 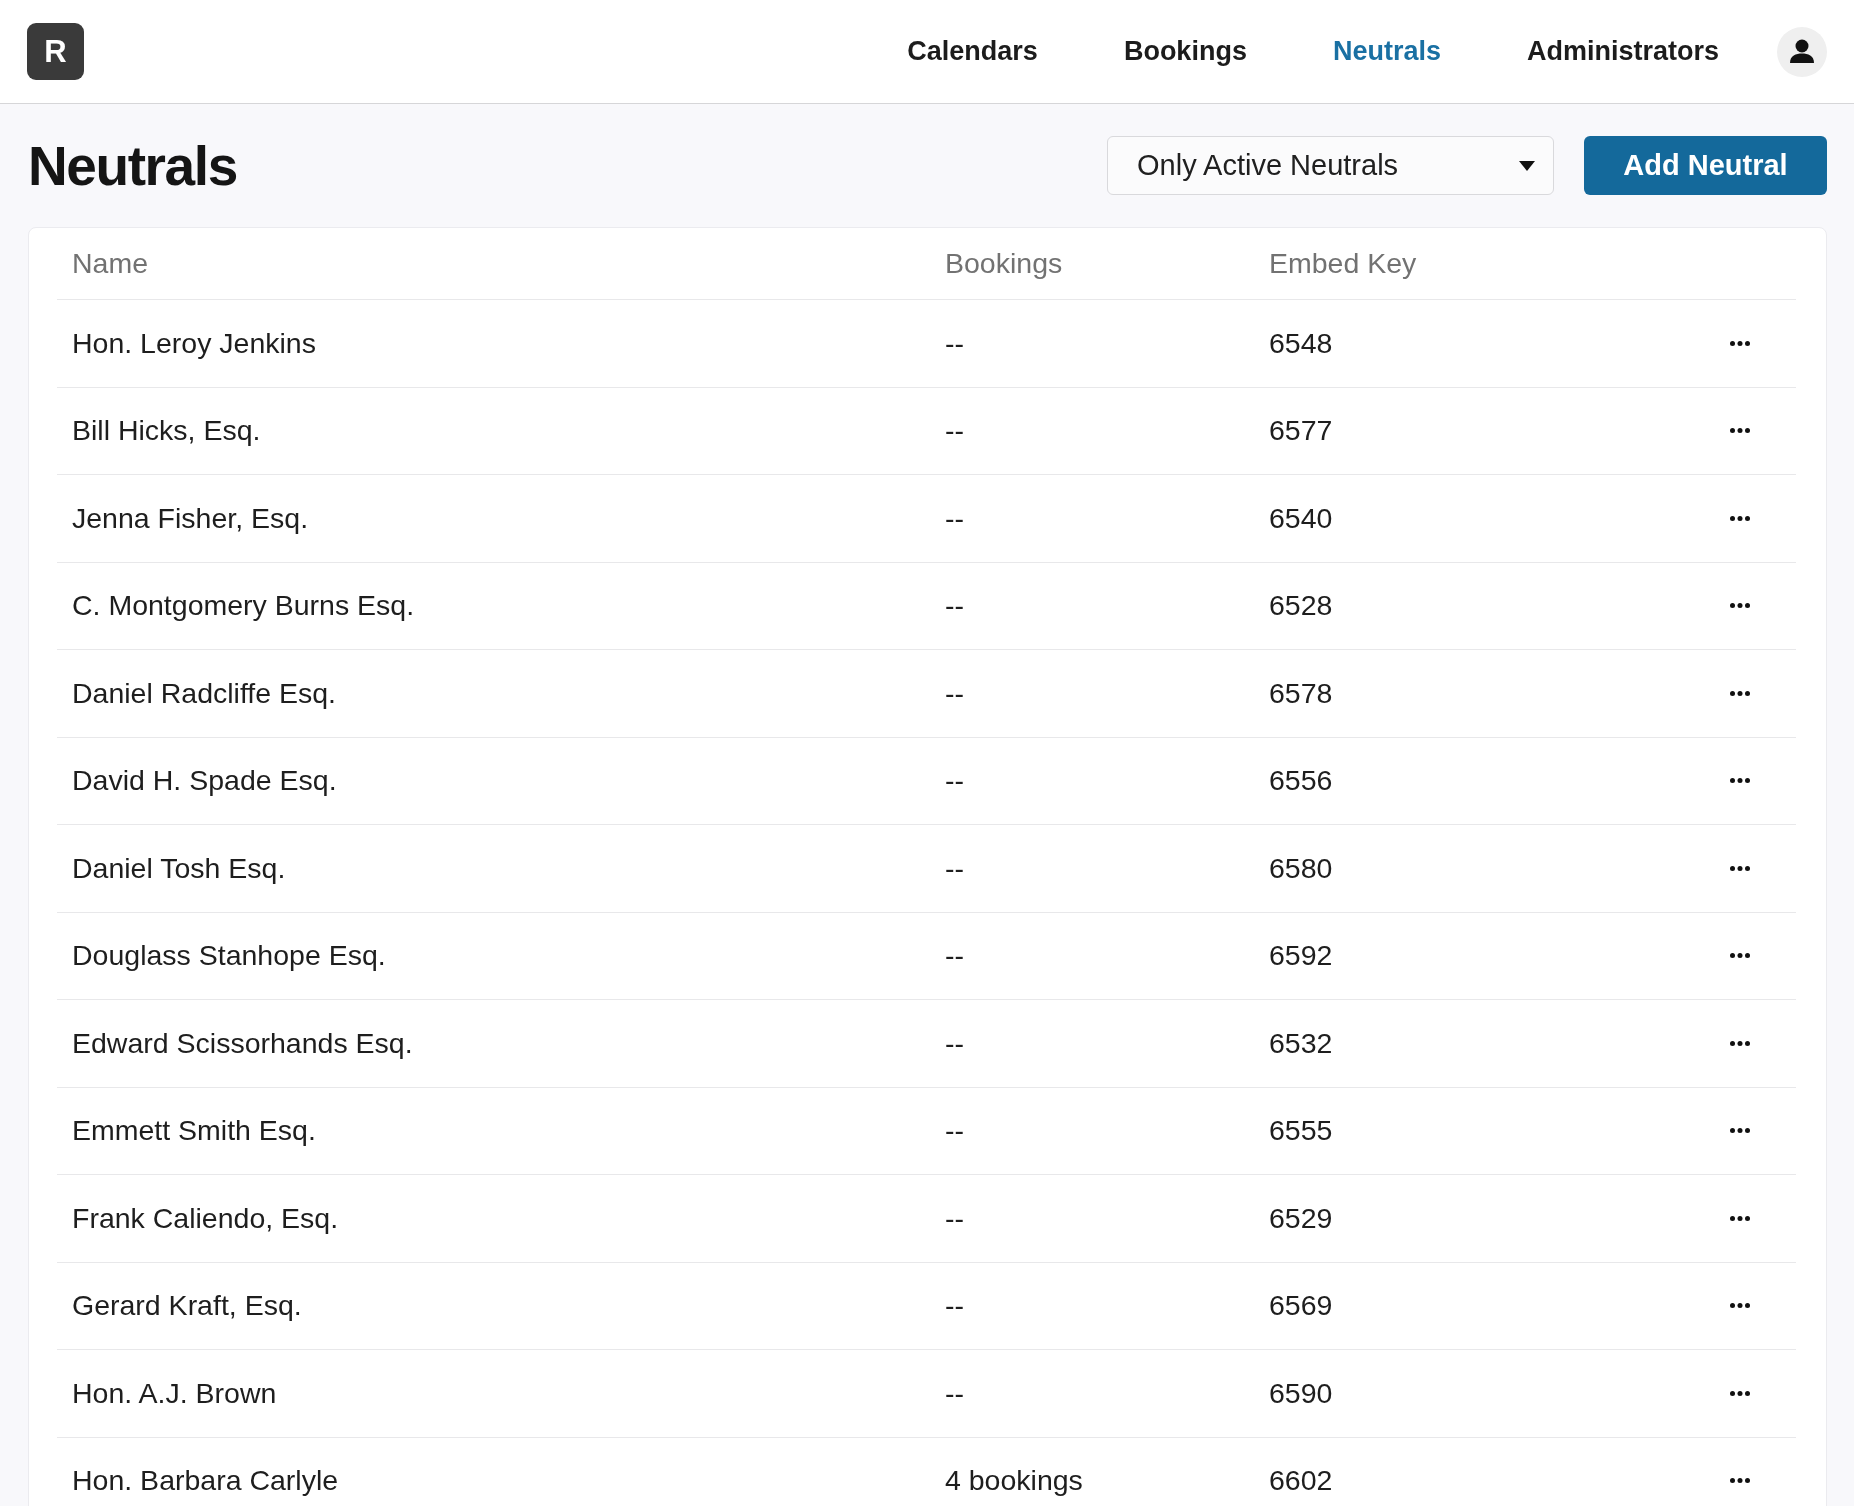 What do you see at coordinates (1301, 693) in the screenshot?
I see `embed-key-cell-text: 6578` at bounding box center [1301, 693].